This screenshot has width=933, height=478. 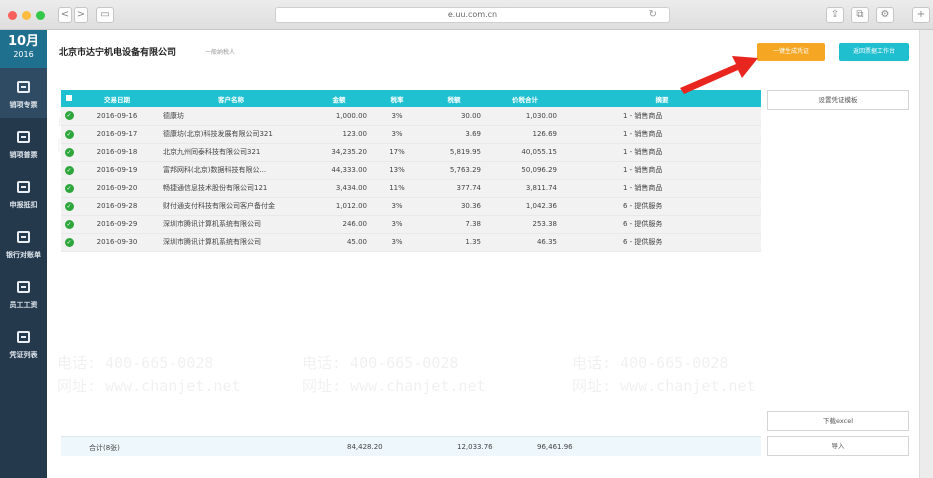 I want to click on cell-date: 2016-09-19, so click(x=117, y=170).